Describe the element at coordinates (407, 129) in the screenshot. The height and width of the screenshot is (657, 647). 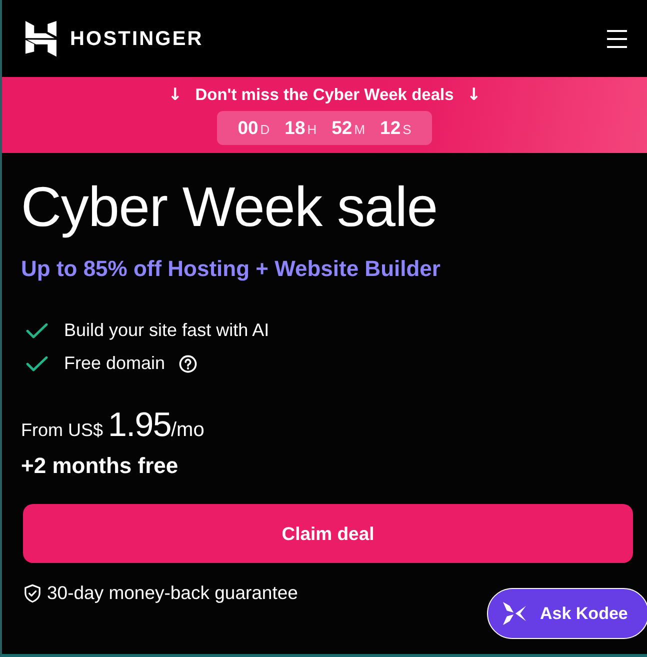
I see `countdown-unit: S` at that location.